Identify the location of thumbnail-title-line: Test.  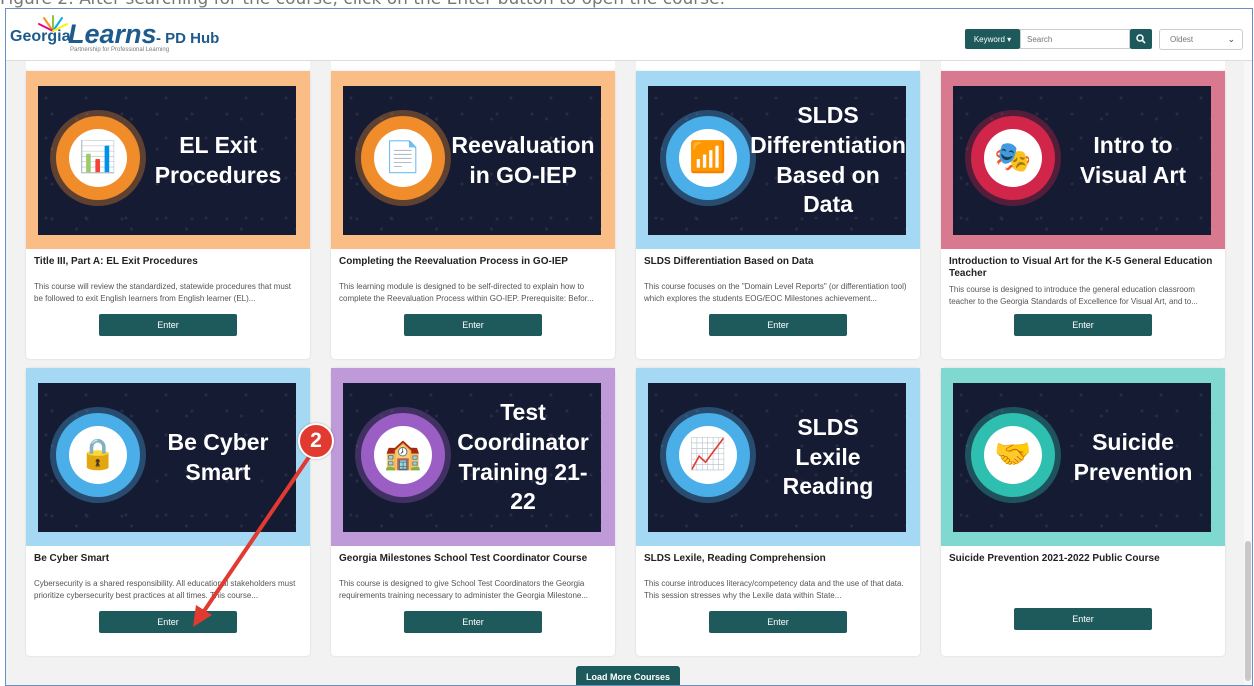
(523, 411).